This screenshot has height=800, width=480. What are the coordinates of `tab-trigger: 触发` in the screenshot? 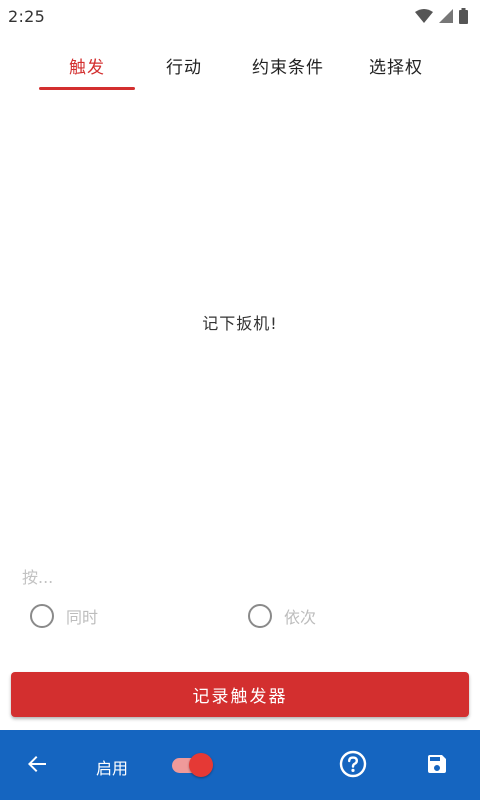 It's located at (87, 65).